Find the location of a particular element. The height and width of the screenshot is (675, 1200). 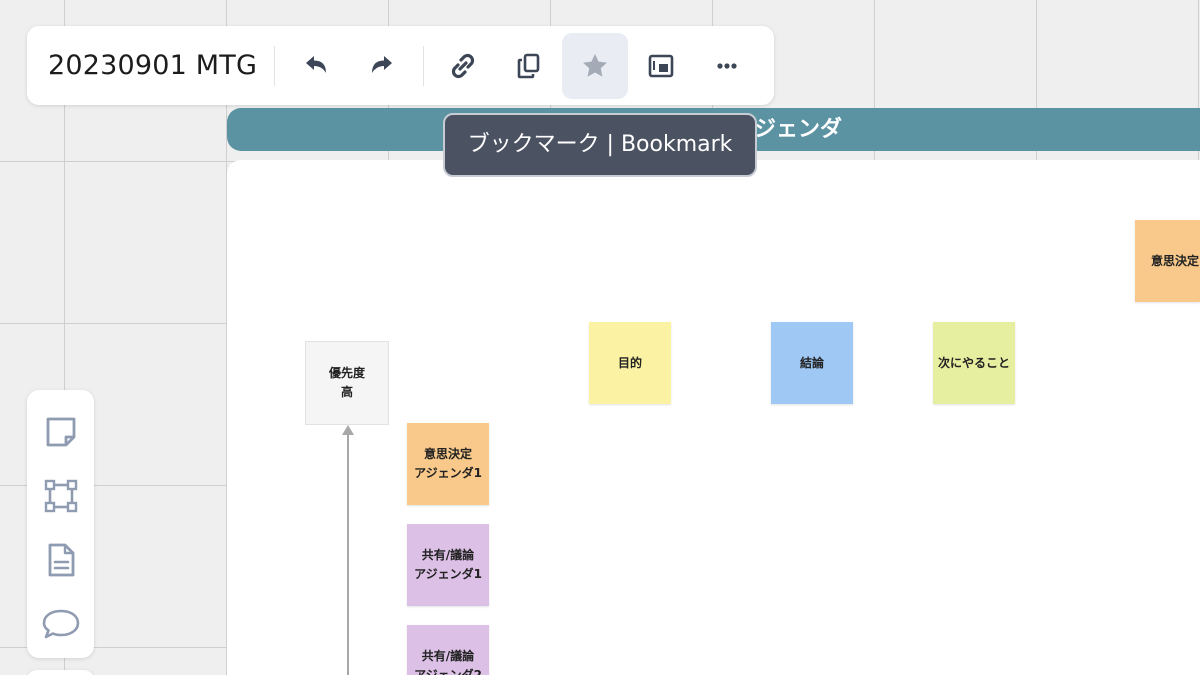

document-icon is located at coordinates (61, 562).